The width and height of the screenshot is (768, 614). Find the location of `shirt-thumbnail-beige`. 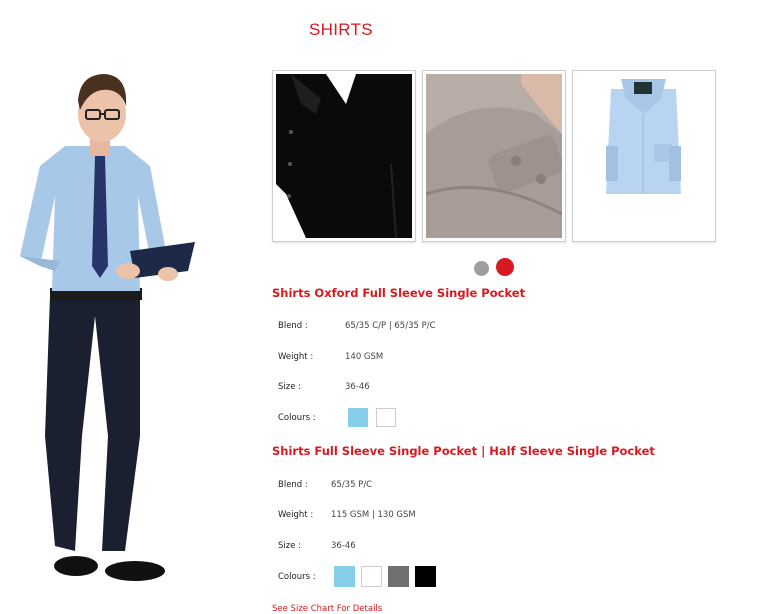

shirt-thumbnail-beige is located at coordinates (494, 156).